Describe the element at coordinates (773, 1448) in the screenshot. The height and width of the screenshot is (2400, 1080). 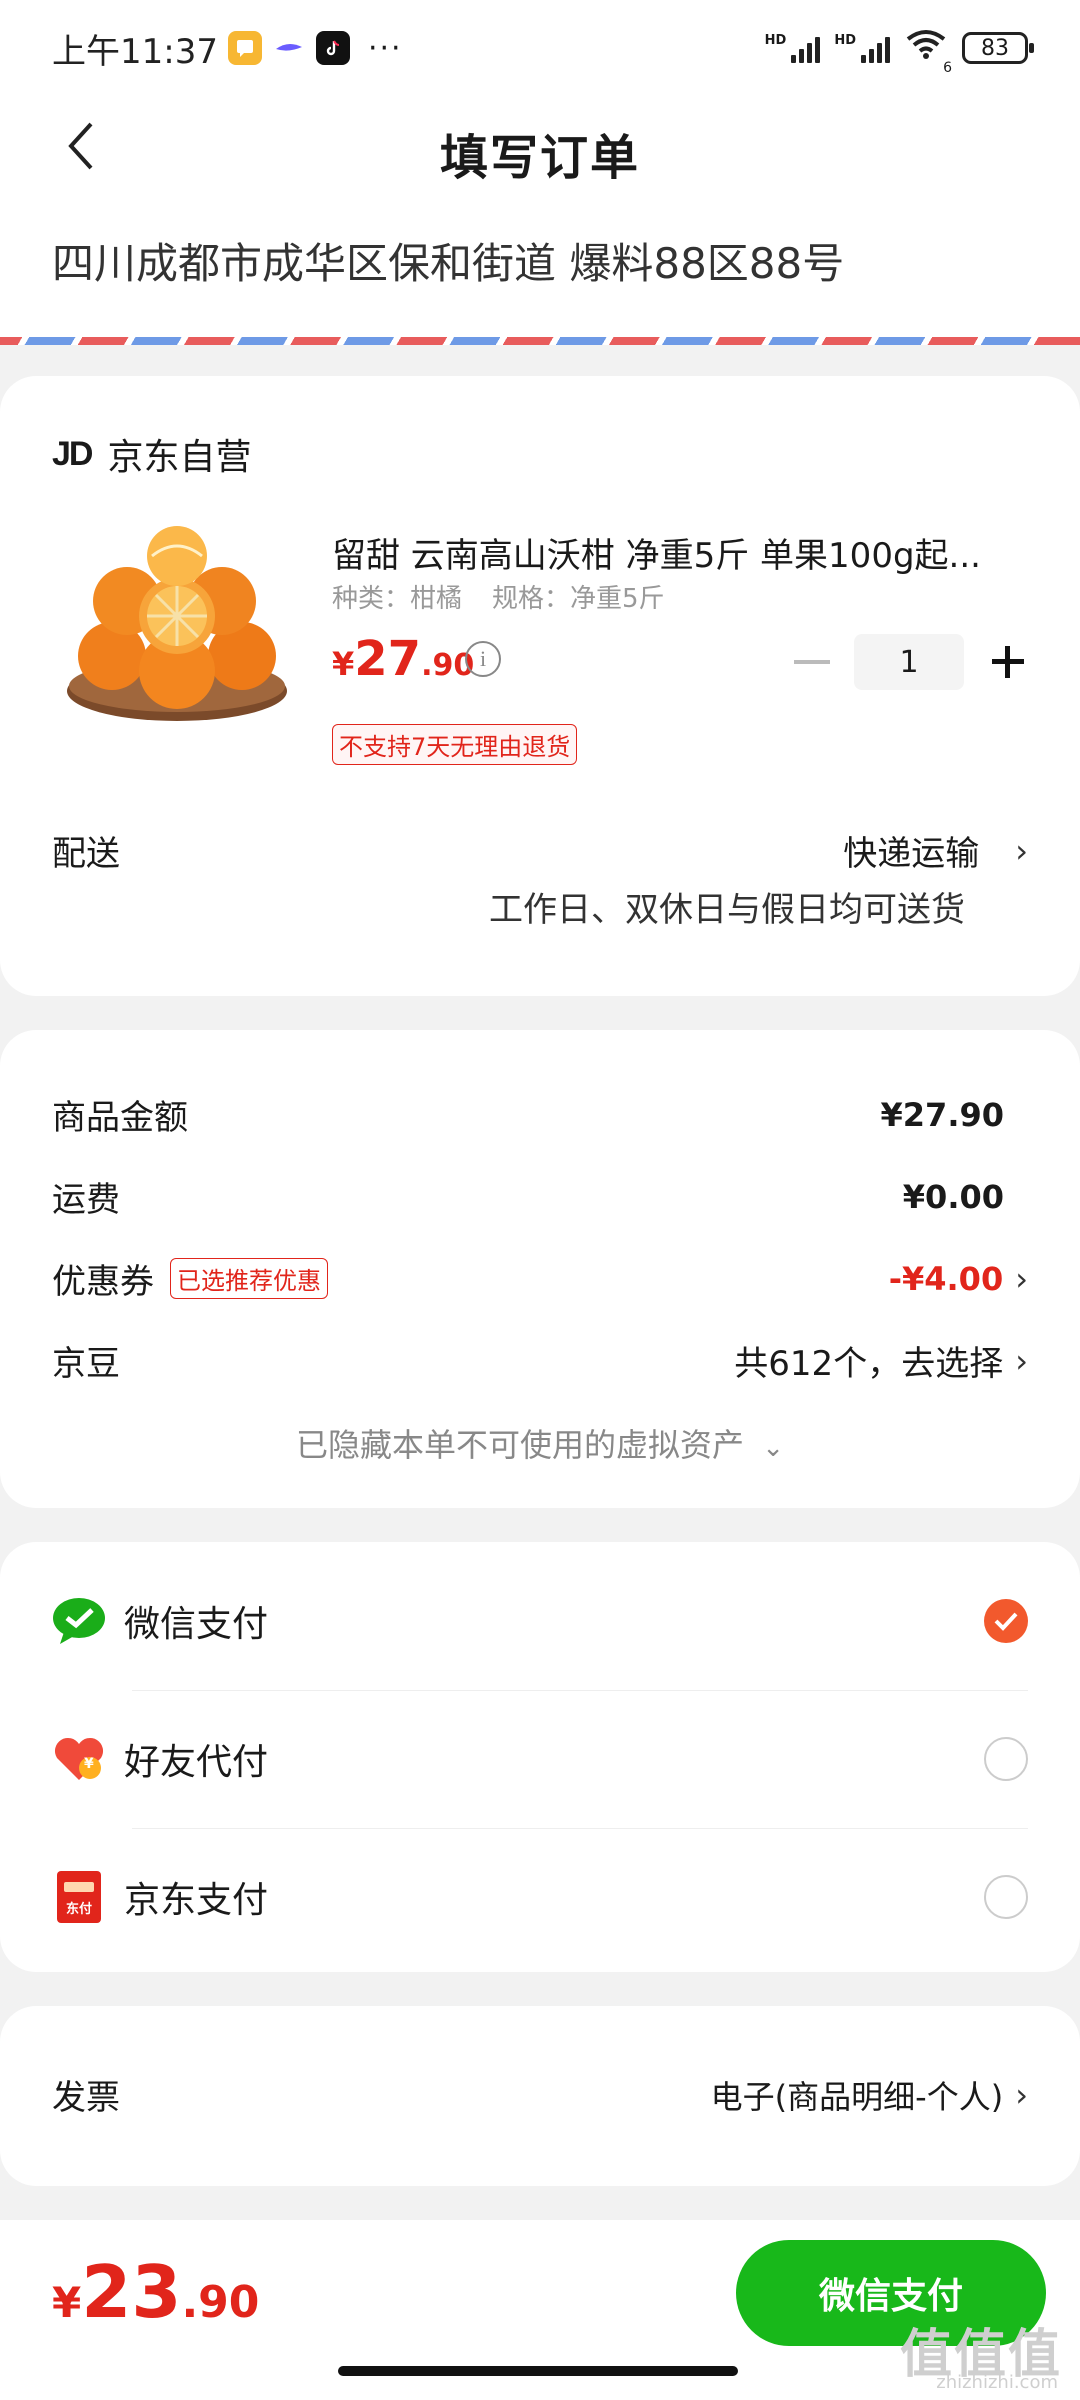
I see `chevron-down-icon: ⌄` at that location.